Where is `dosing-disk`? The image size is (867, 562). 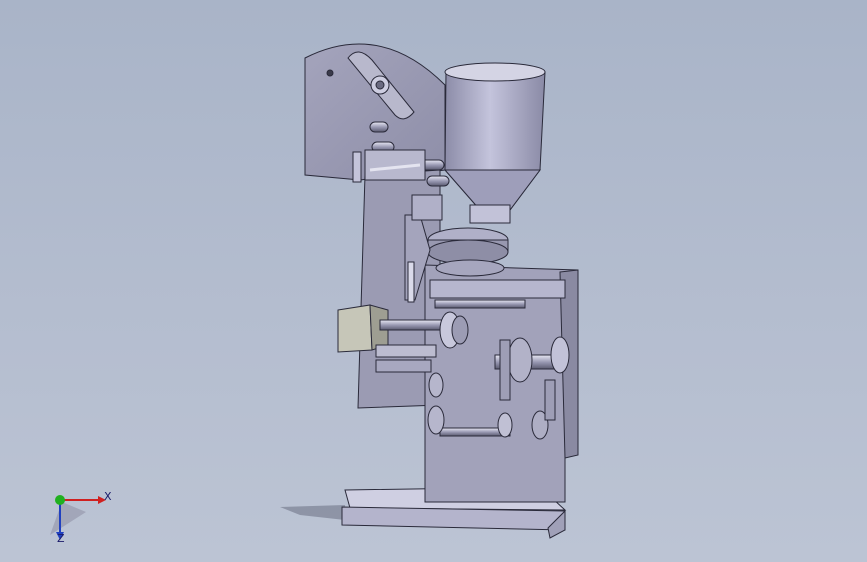 dosing-disk is located at coordinates (468, 252).